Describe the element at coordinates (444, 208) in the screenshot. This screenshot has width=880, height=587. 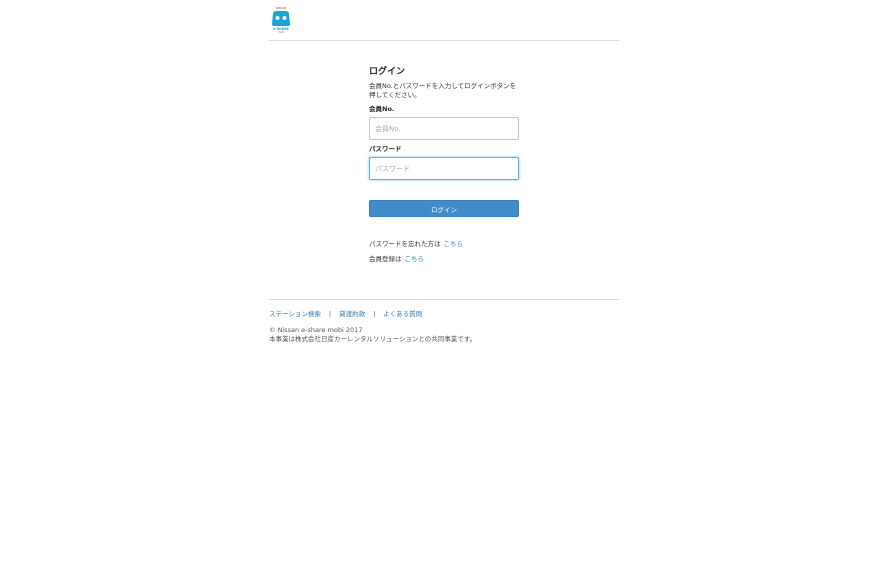
I see `login-button: ログイン` at that location.